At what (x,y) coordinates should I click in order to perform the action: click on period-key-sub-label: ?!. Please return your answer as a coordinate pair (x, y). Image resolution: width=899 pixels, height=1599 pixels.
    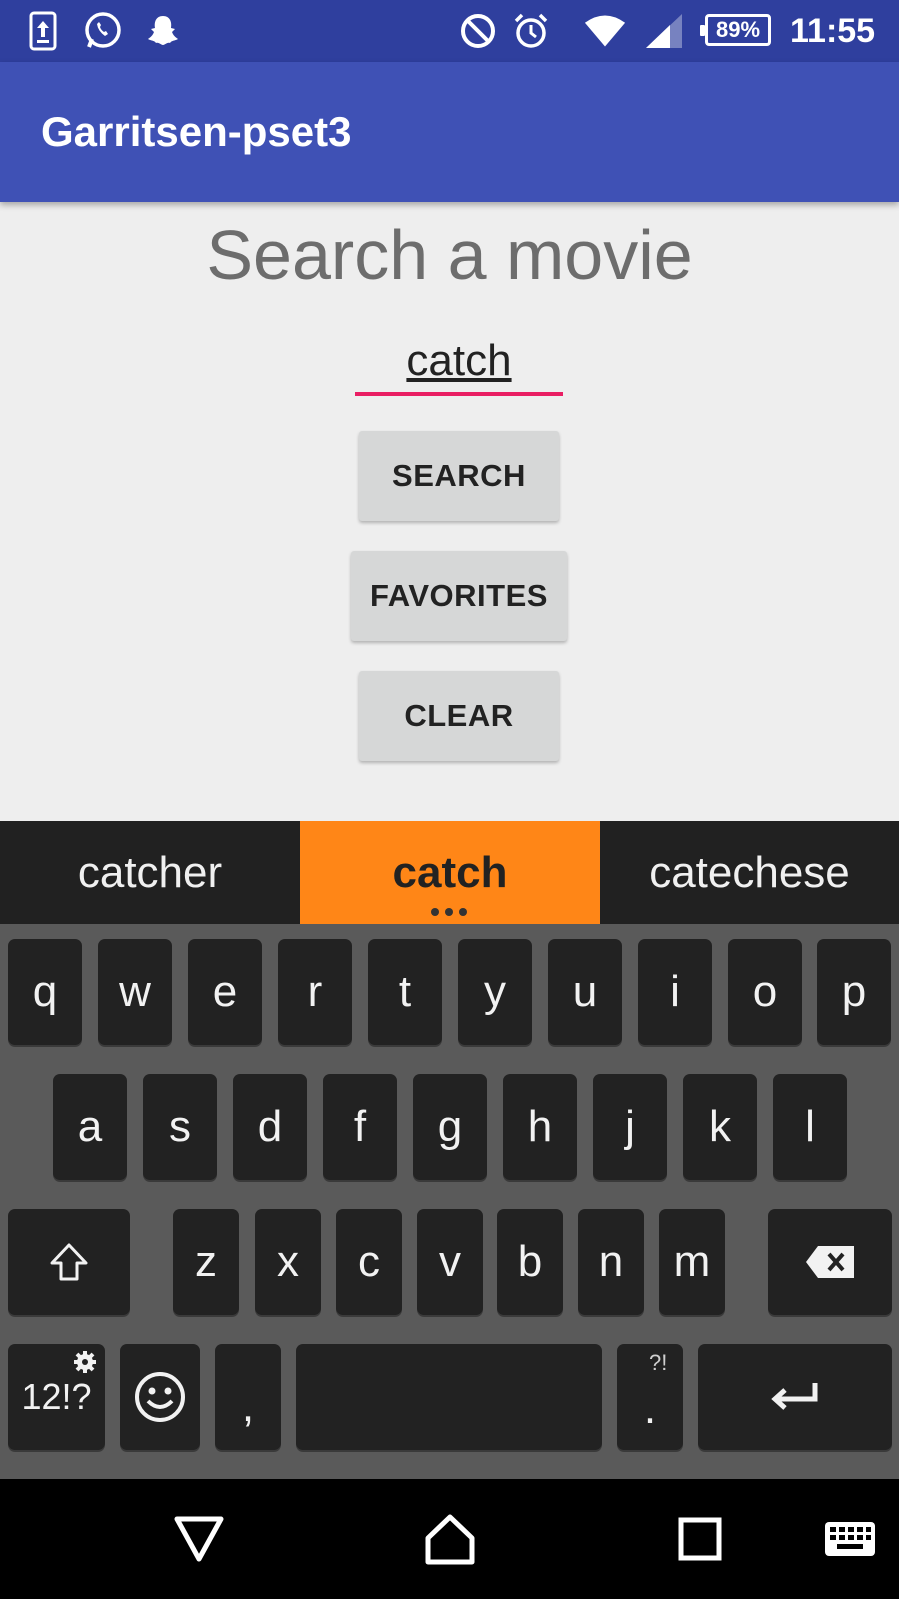
    Looking at the image, I should click on (658, 1362).